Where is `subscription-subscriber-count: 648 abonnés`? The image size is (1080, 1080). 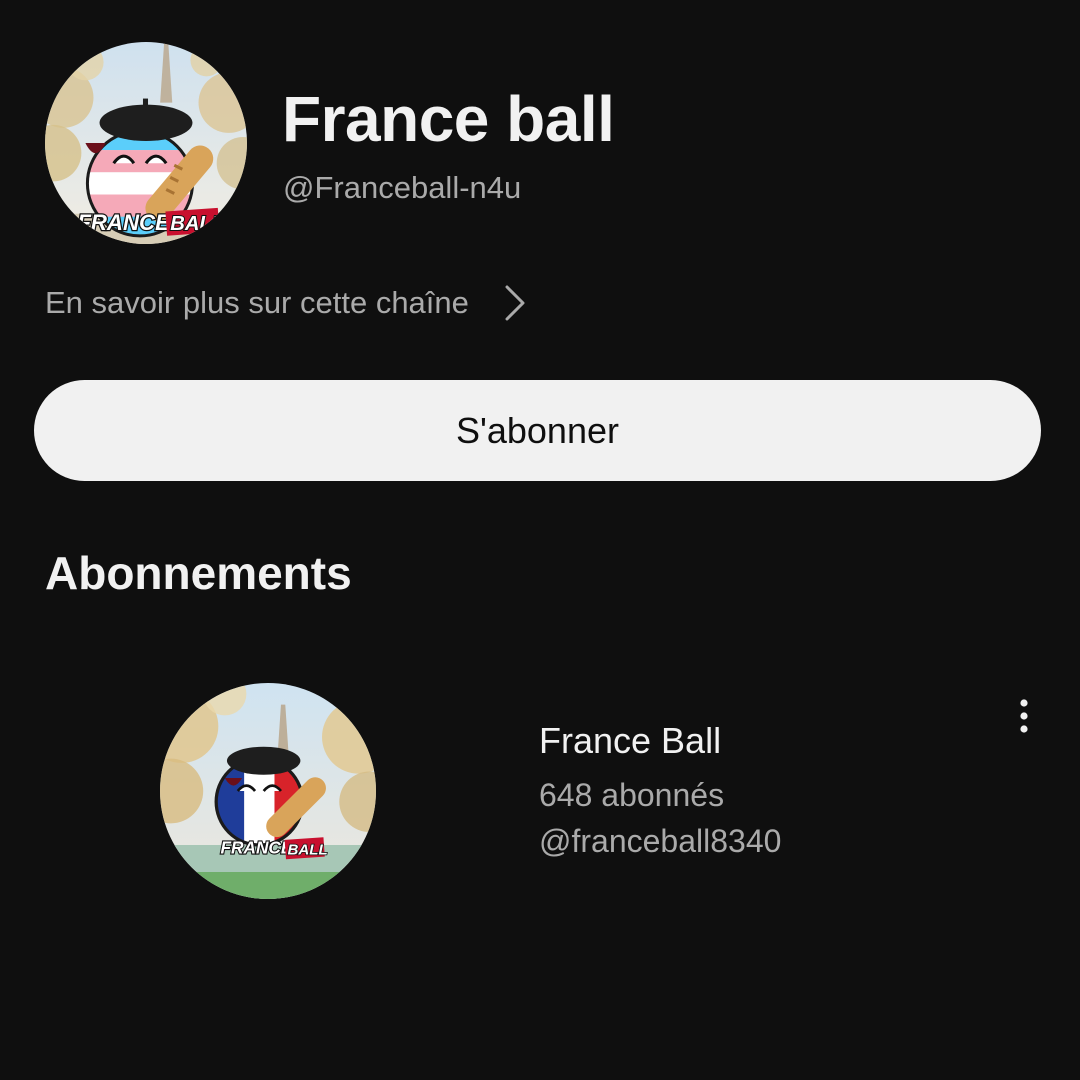
subscription-subscriber-count: 648 abonnés is located at coordinates (632, 795).